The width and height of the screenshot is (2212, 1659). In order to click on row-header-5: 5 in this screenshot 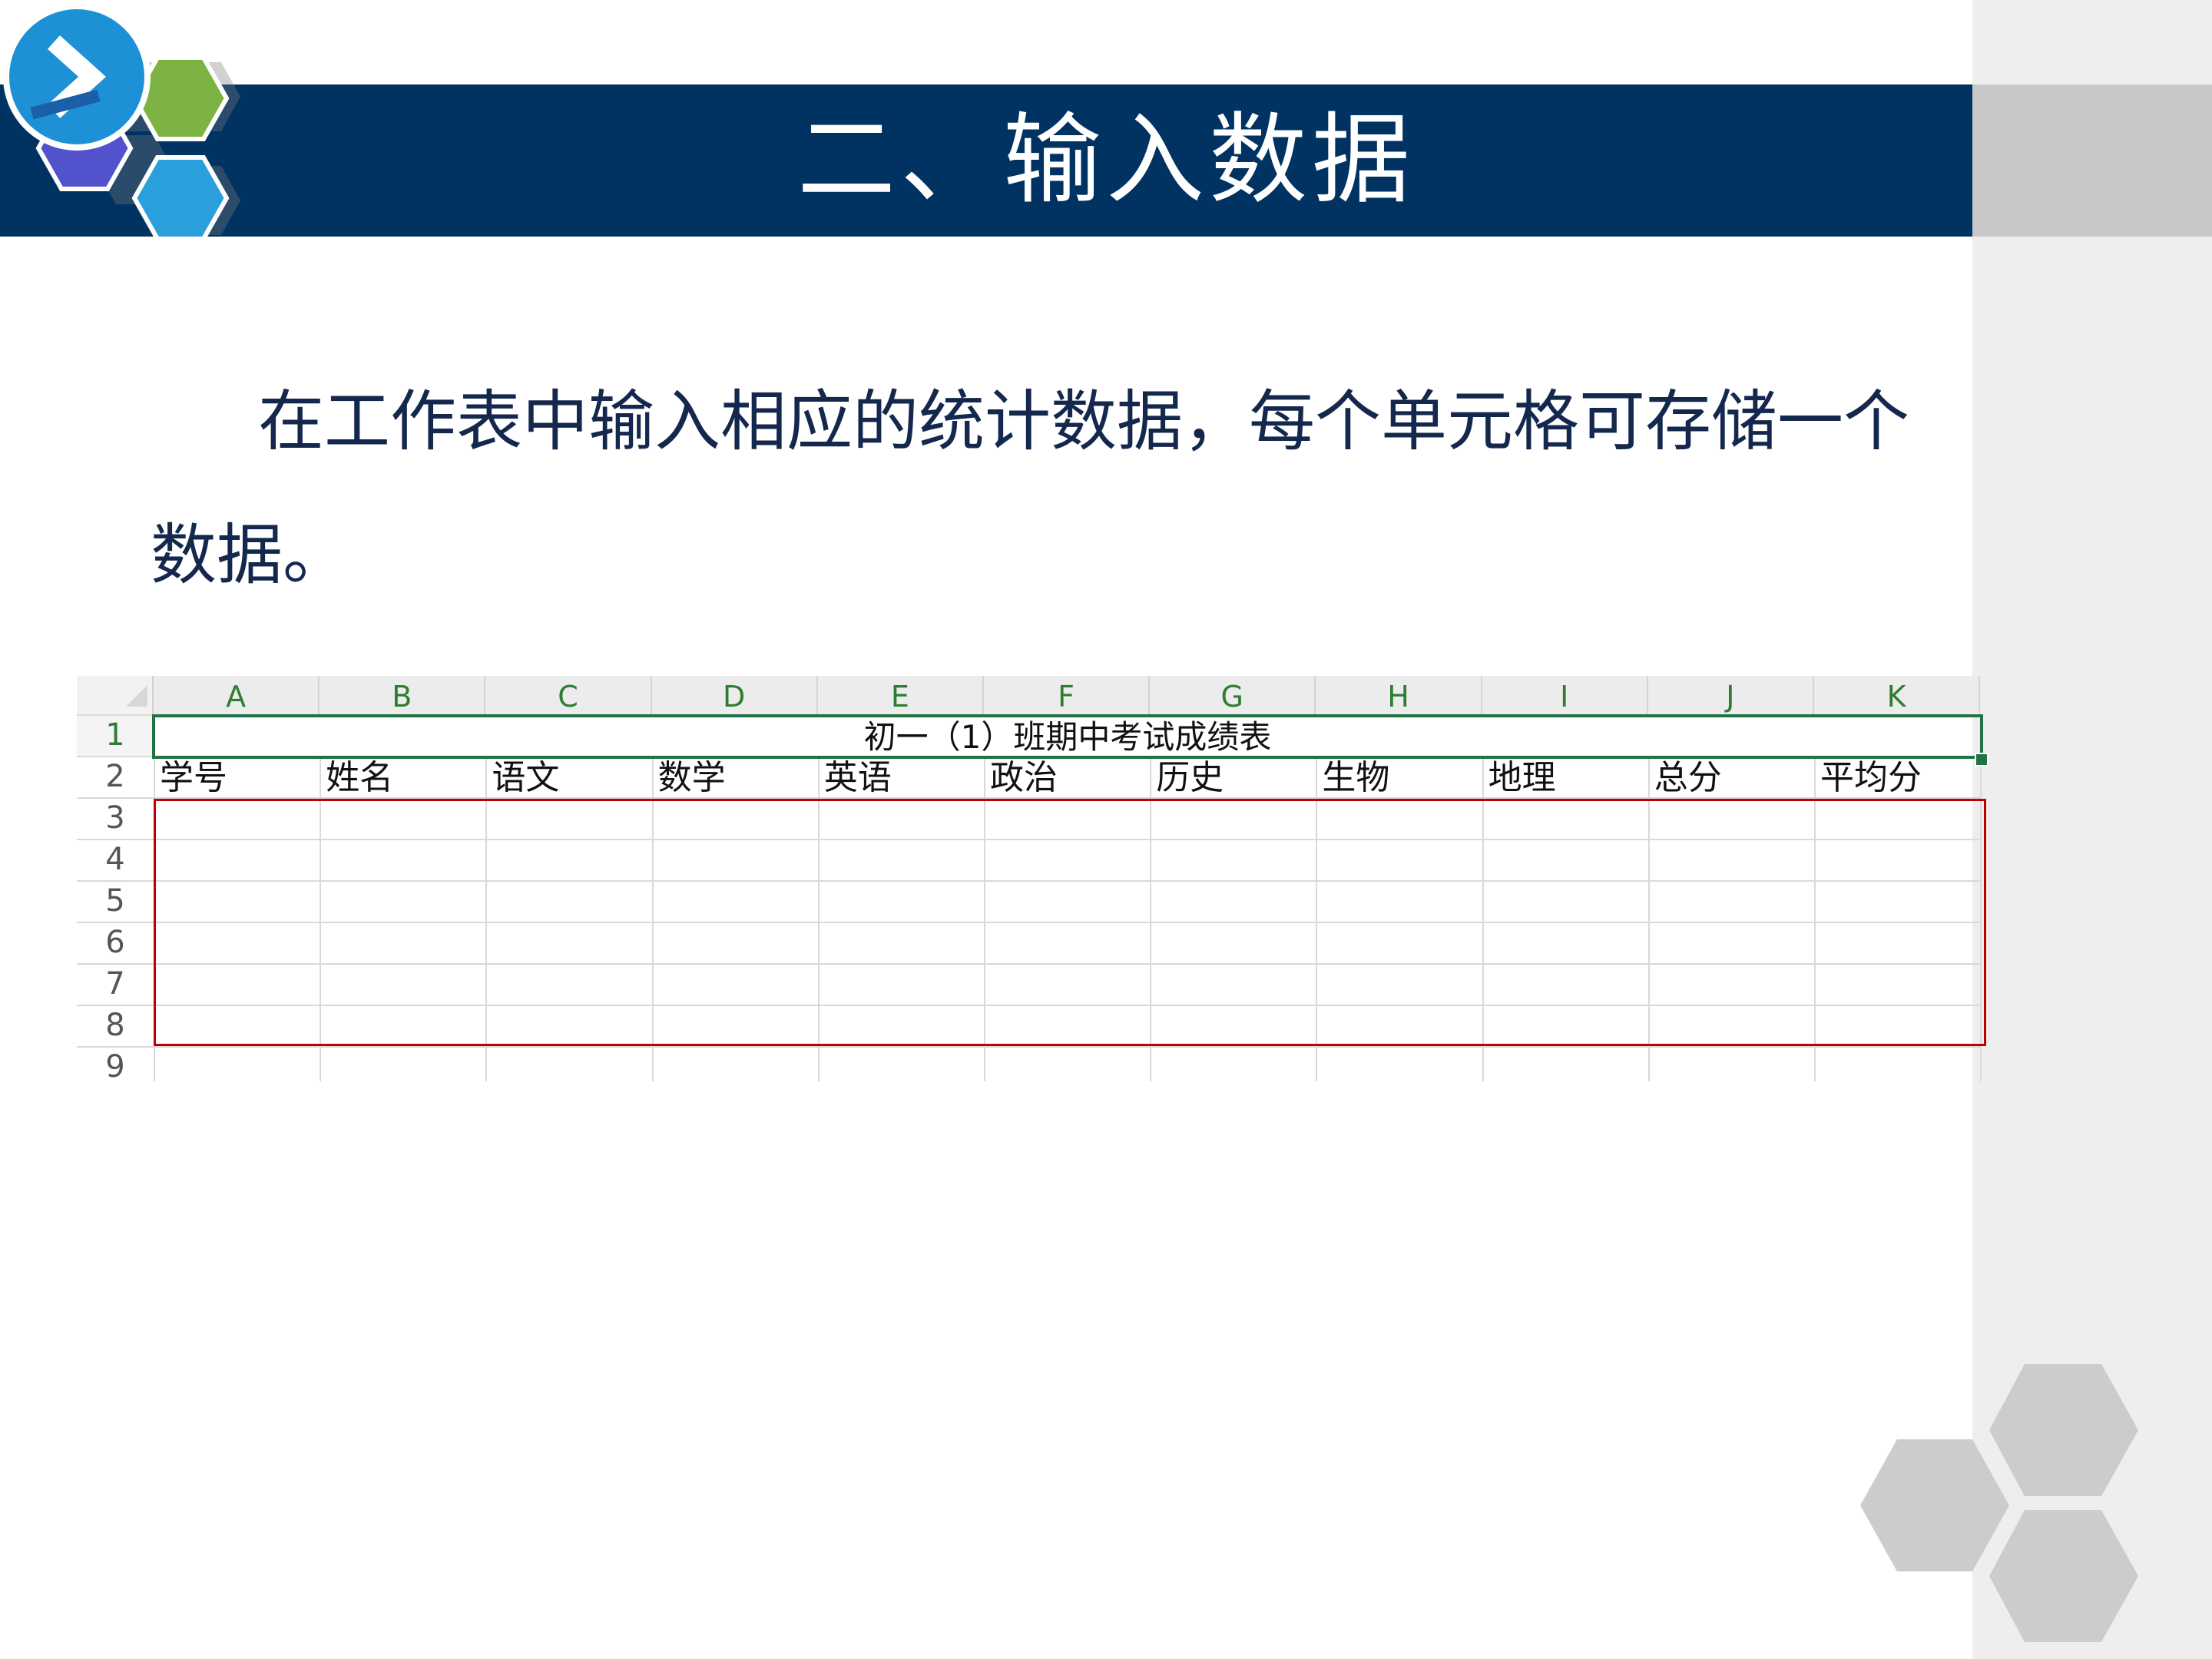, I will do `click(115, 901)`.